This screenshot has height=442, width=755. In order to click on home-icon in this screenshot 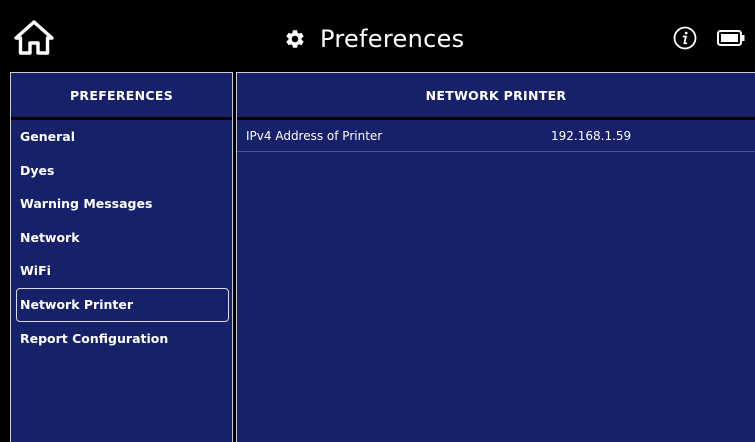, I will do `click(34, 38)`.